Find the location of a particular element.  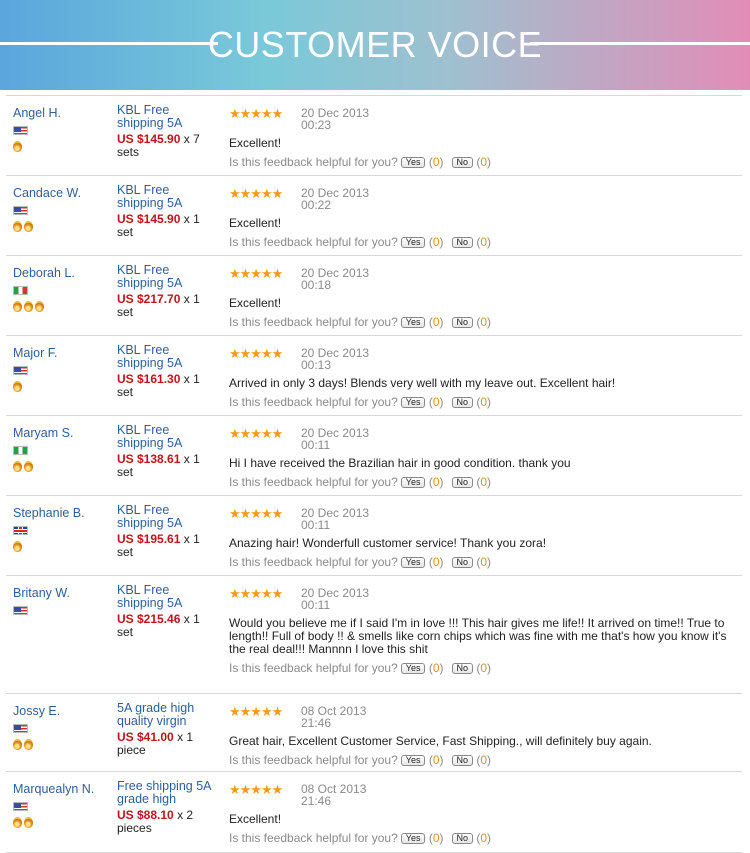

buyer-name: Deborah L. is located at coordinates (60, 273).